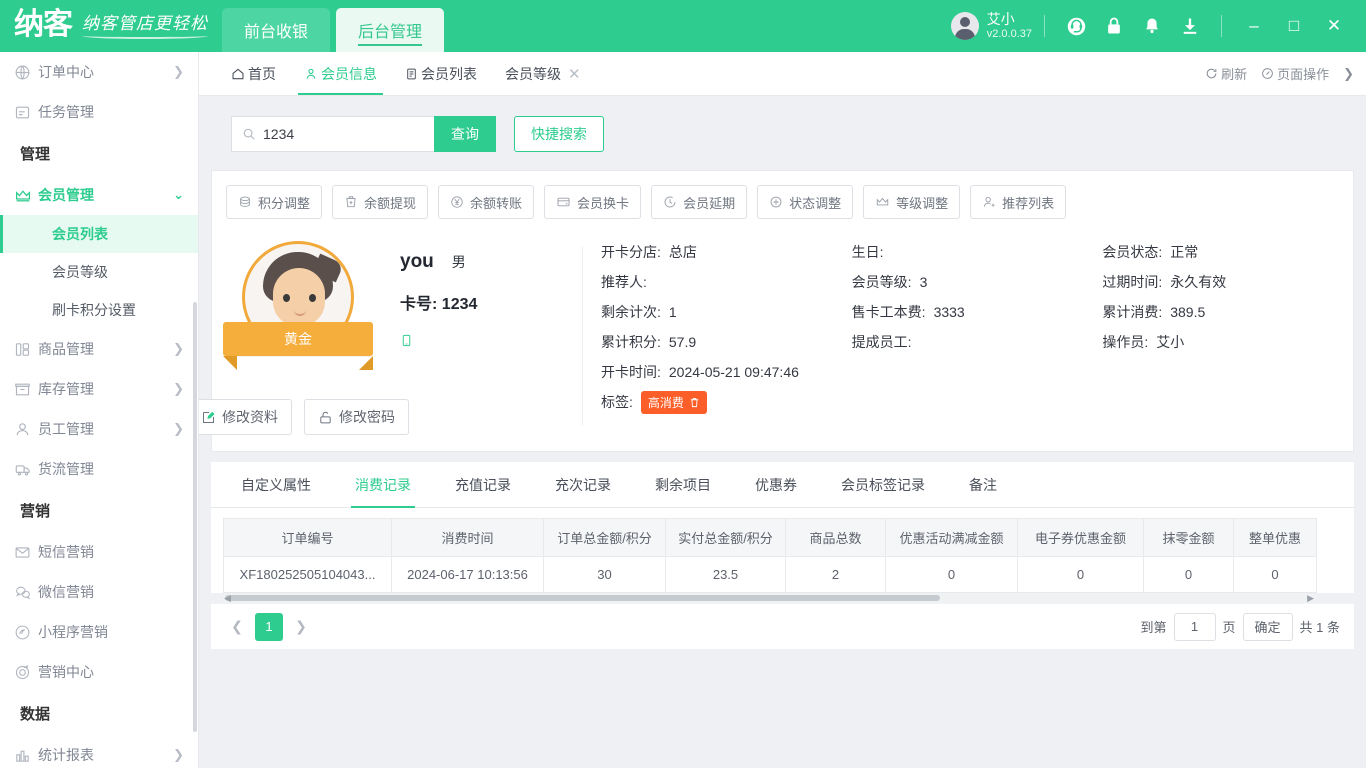 This screenshot has width=1366, height=768. I want to click on sidebar-item-member-list: 会员列表, so click(99, 234).